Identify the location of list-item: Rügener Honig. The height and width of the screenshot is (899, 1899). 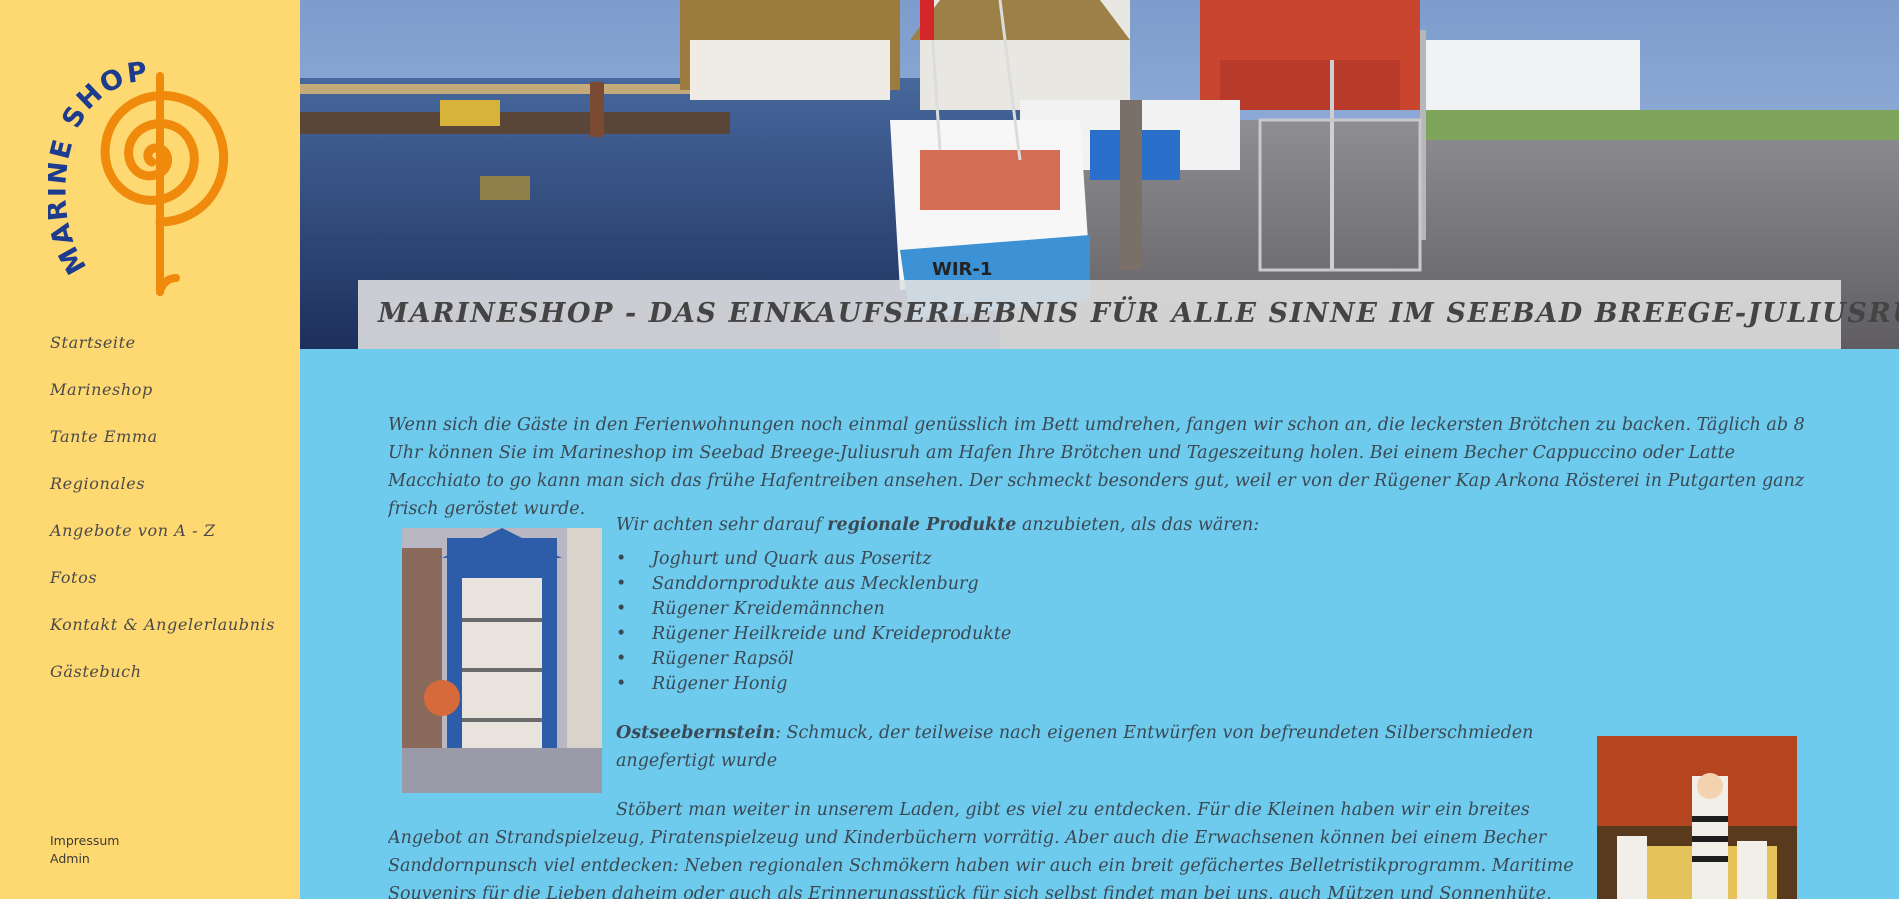
(1106, 684).